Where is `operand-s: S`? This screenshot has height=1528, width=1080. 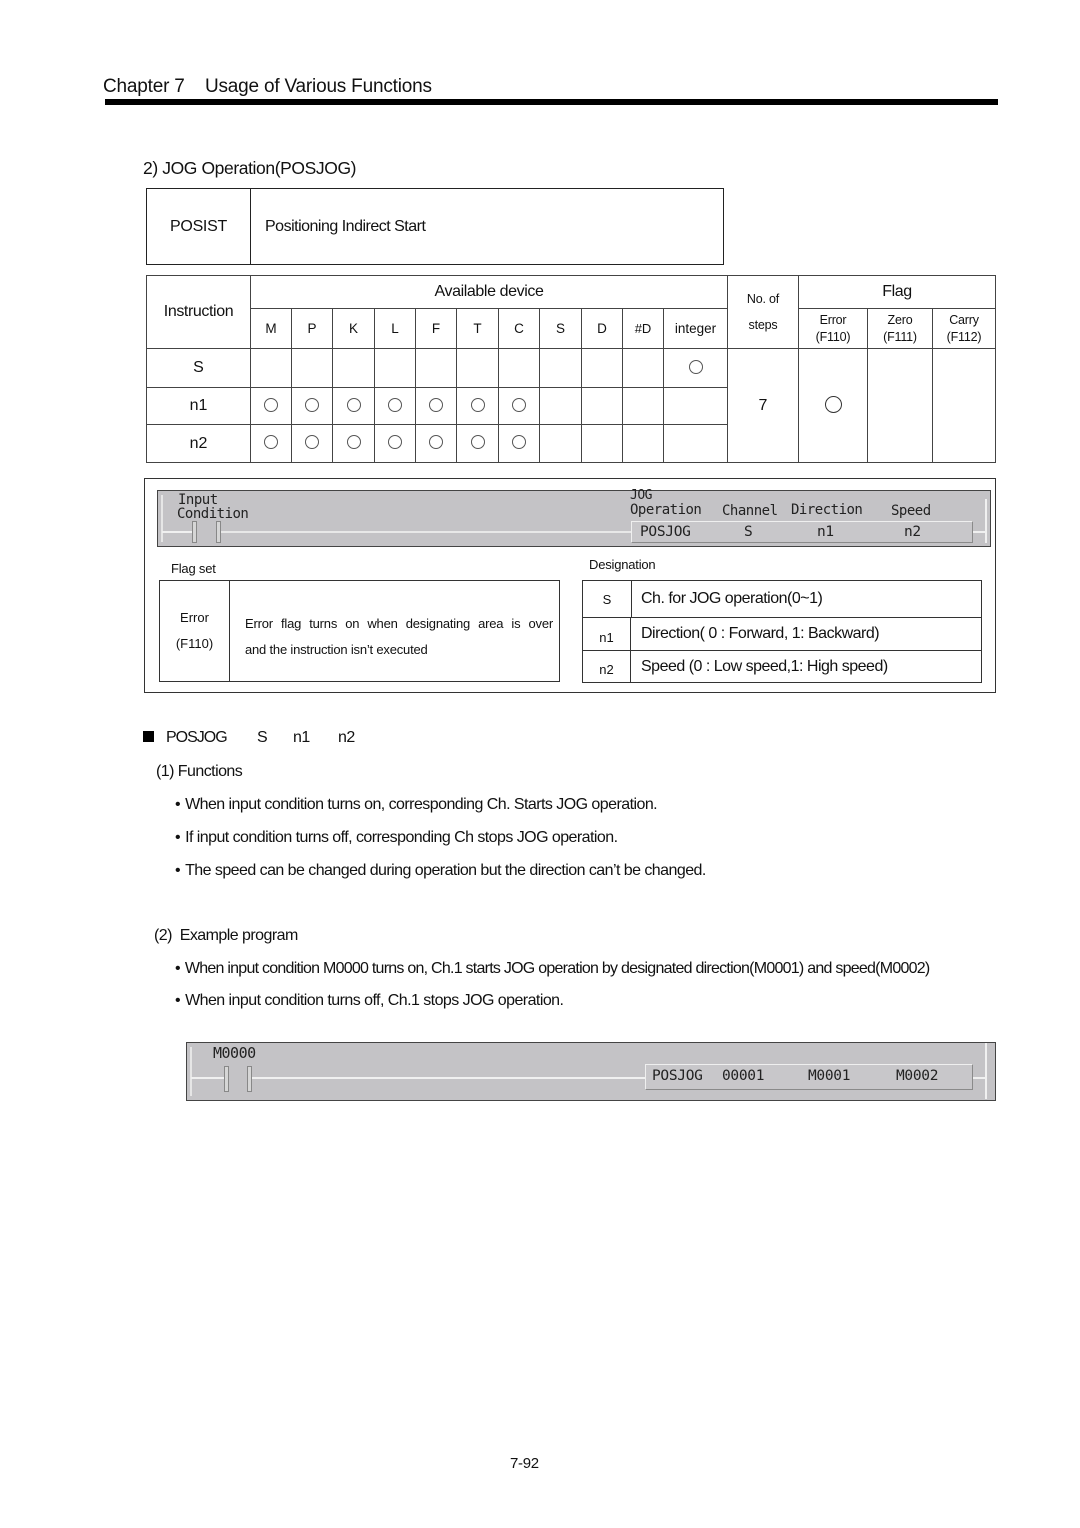 operand-s: S is located at coordinates (748, 532).